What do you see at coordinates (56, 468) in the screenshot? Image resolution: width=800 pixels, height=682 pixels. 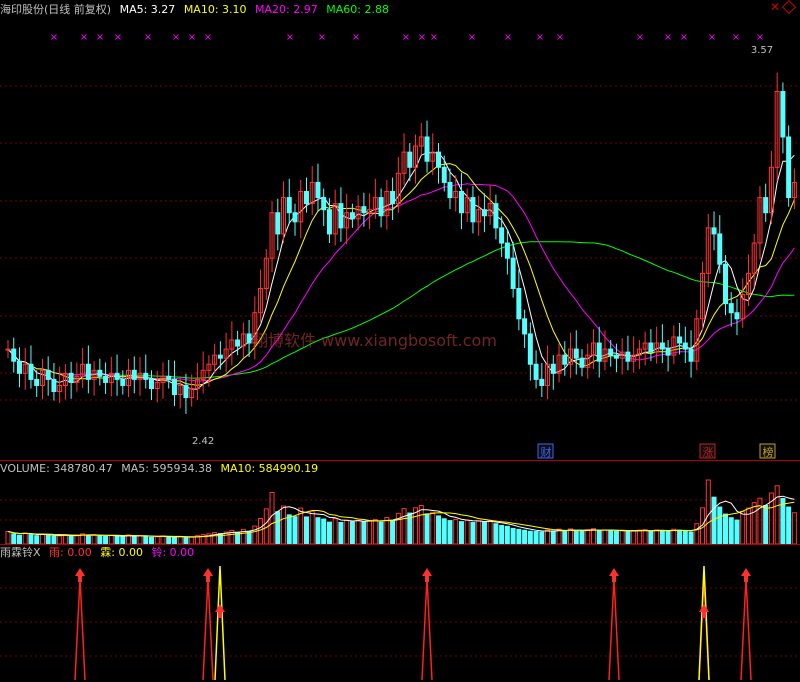 I see `volume-value: VOLUME: 348780.47` at bounding box center [56, 468].